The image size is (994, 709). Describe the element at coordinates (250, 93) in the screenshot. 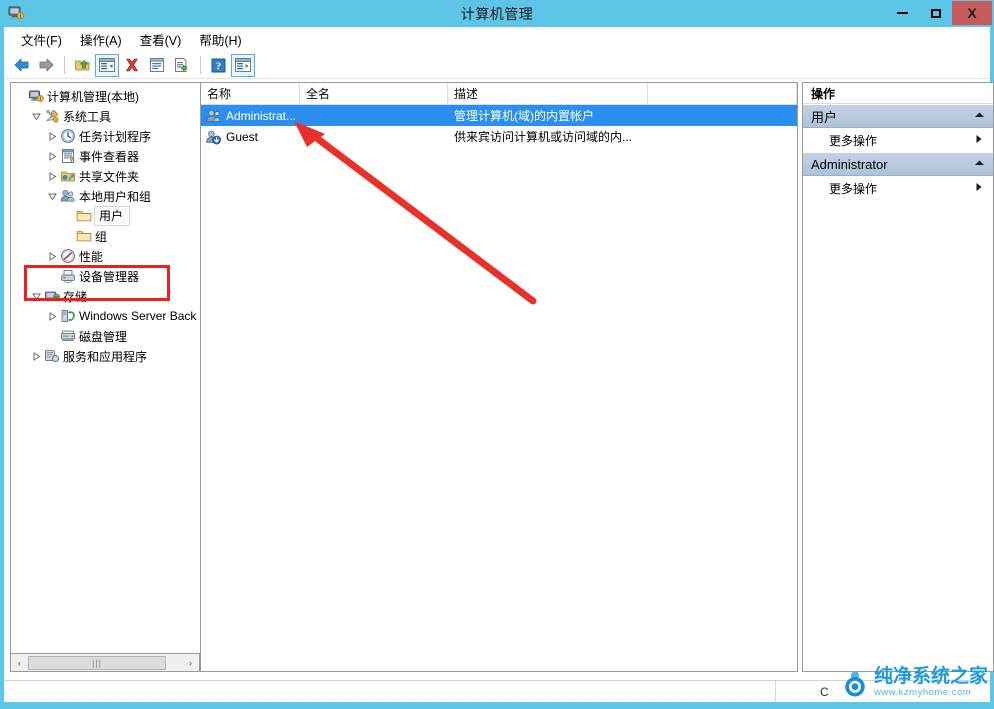

I see `column-header-0: 名称` at that location.